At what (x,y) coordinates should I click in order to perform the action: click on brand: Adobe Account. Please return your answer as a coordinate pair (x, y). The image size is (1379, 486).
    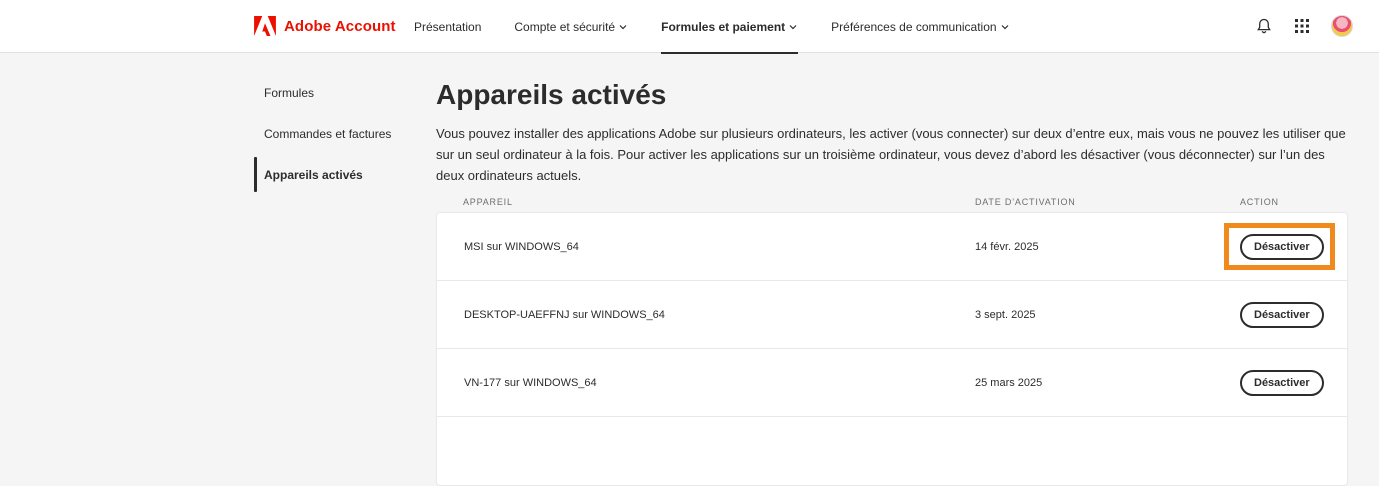
    Looking at the image, I should click on (325, 26).